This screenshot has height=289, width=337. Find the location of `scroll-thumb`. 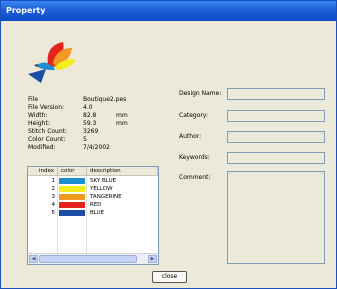

scroll-thumb is located at coordinates (88, 259).